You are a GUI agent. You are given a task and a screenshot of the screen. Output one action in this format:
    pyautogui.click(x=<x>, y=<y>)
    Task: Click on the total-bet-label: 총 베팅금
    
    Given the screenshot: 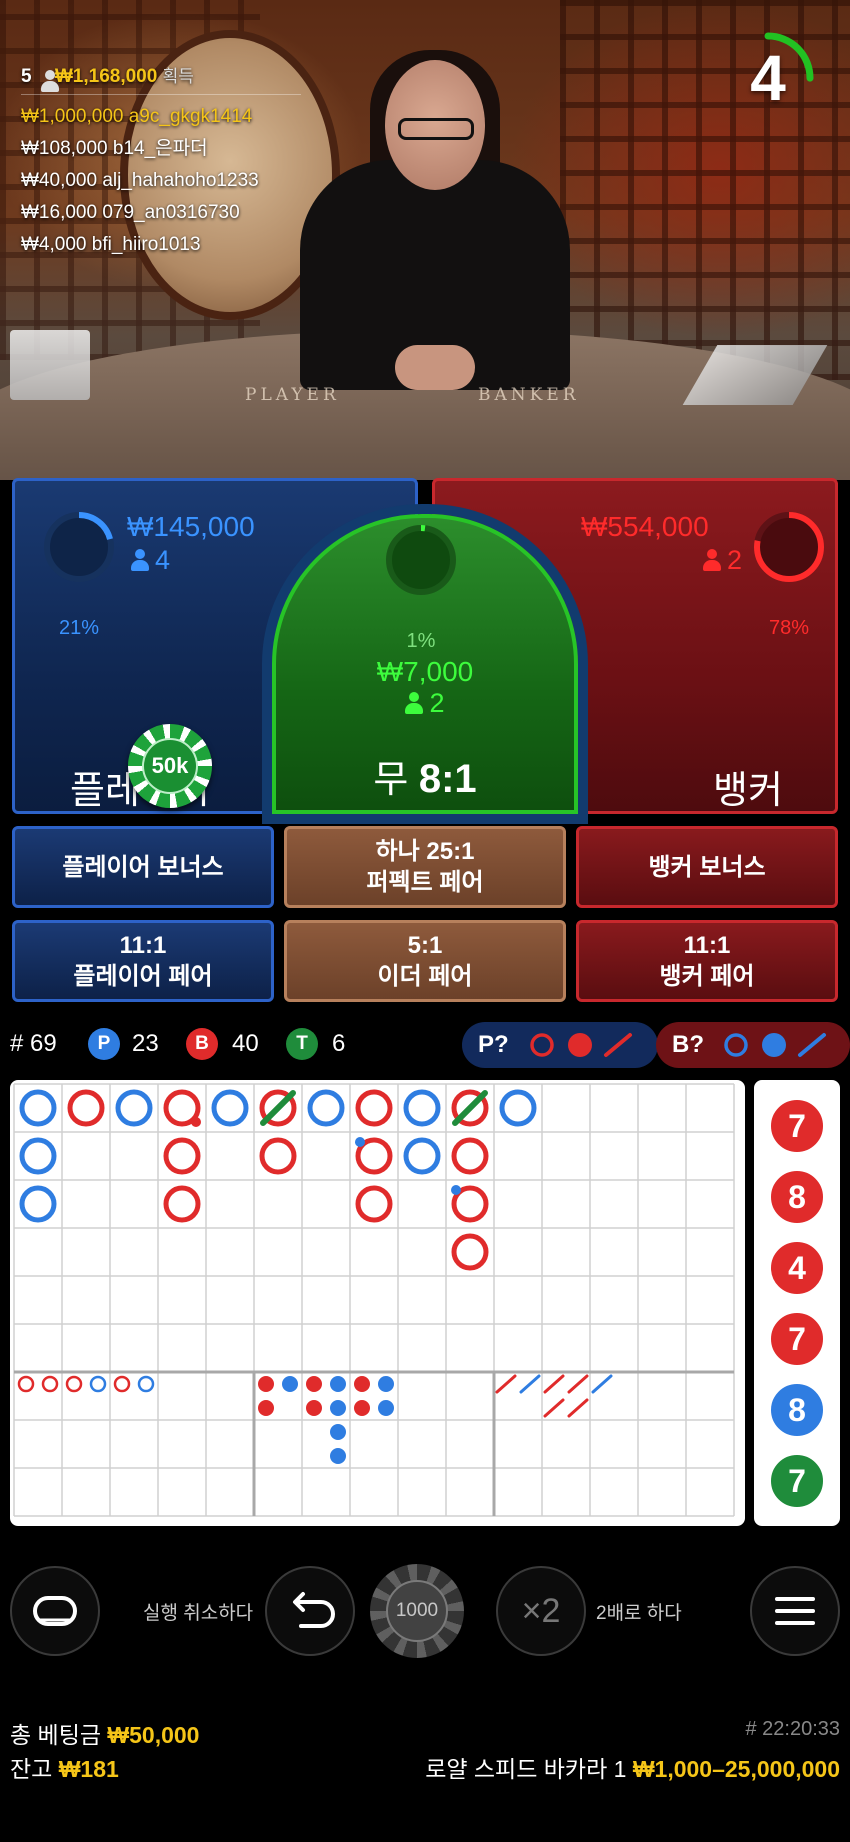 What is the action you would take?
    pyautogui.click(x=56, y=1735)
    